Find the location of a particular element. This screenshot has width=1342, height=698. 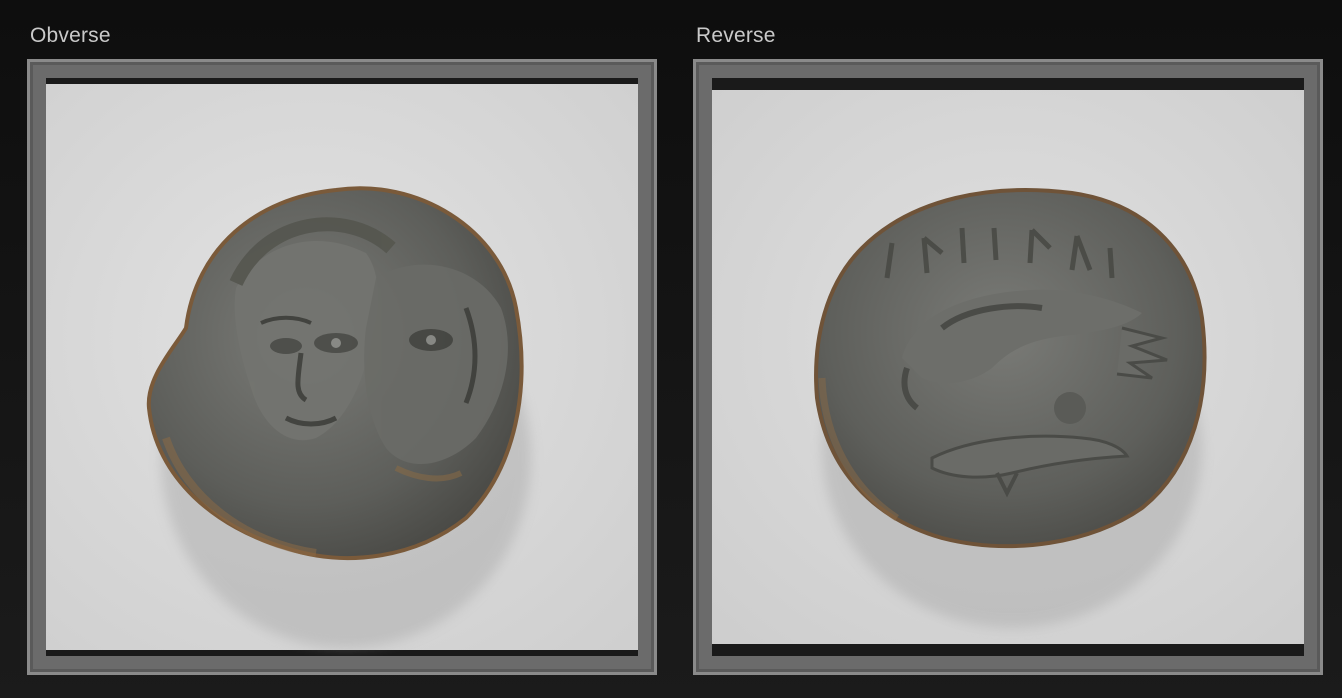

reverse-label: Reverse is located at coordinates (736, 35).